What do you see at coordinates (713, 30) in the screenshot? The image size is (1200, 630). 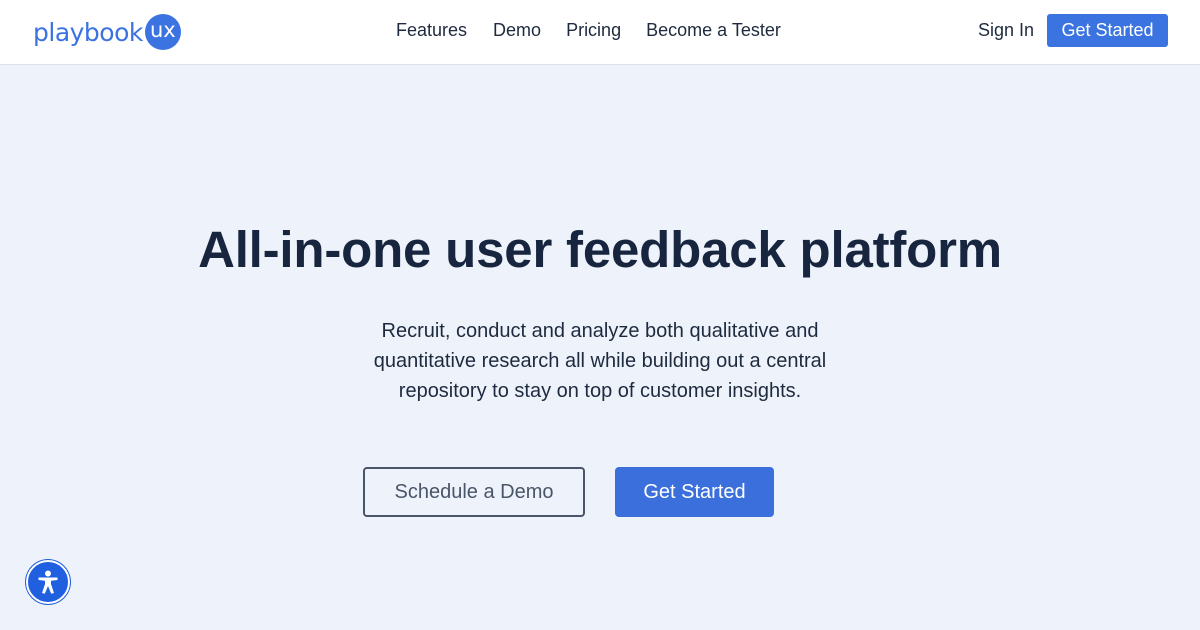 I see `nav-link-become-a-tester: Become a Tester` at bounding box center [713, 30].